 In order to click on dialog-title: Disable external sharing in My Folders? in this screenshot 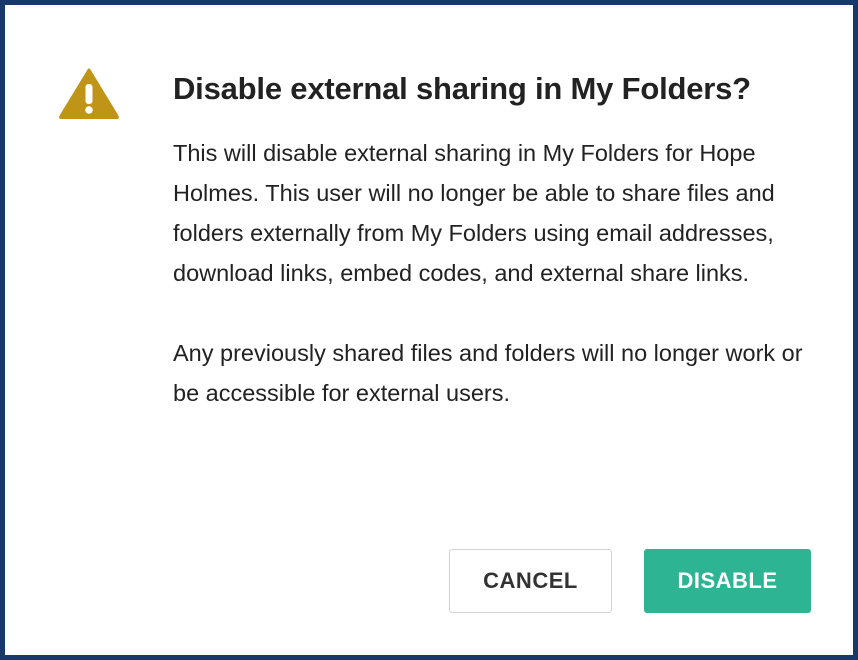, I will do `click(462, 88)`.